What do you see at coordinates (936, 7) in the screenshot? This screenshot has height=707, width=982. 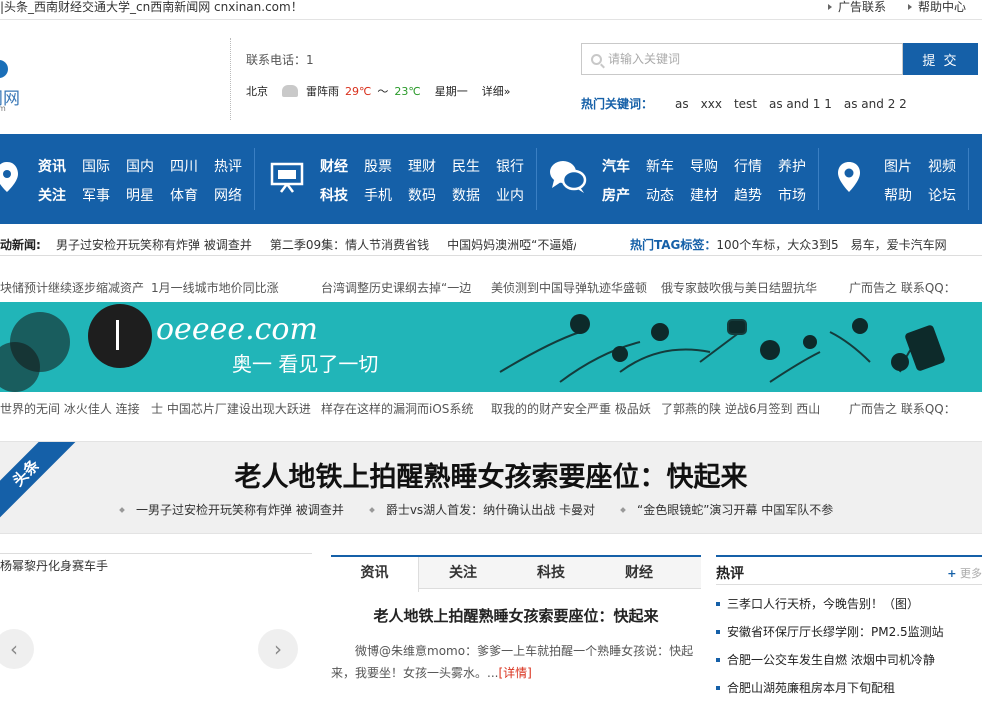 I see `help-center-link: 帮助中心` at bounding box center [936, 7].